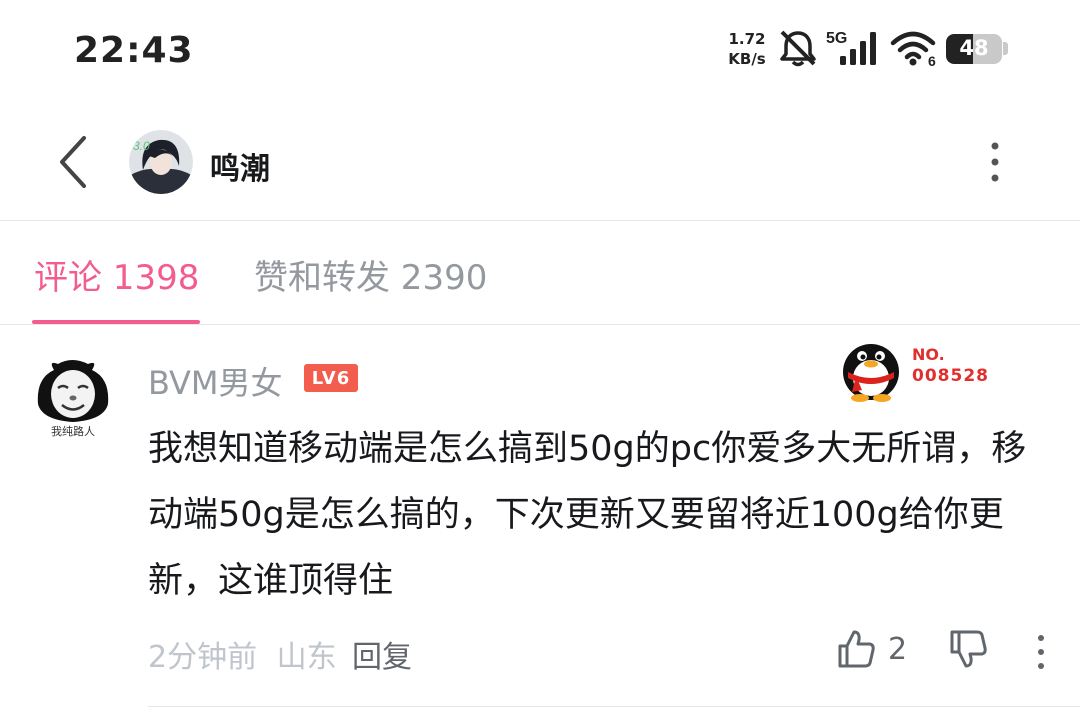 Image resolution: width=1080 pixels, height=714 pixels. I want to click on net-speed-unit: KB/s, so click(747, 59).